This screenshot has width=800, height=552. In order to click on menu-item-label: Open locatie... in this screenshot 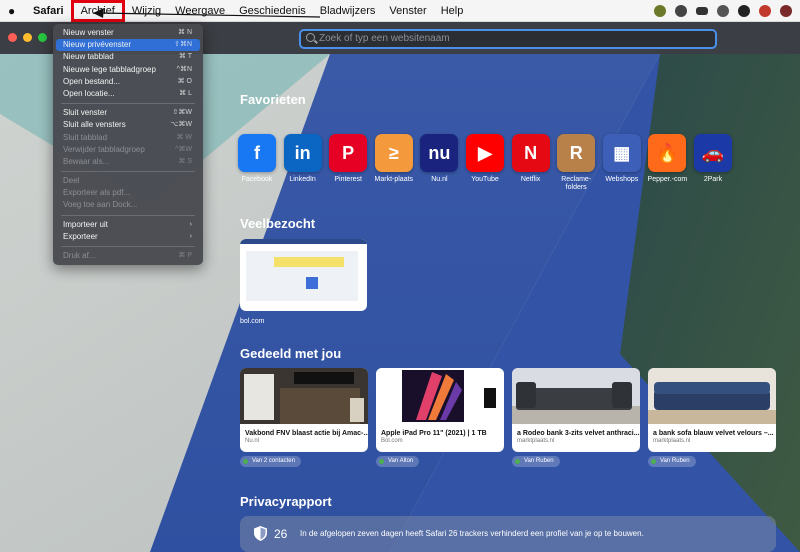, I will do `click(89, 93)`.